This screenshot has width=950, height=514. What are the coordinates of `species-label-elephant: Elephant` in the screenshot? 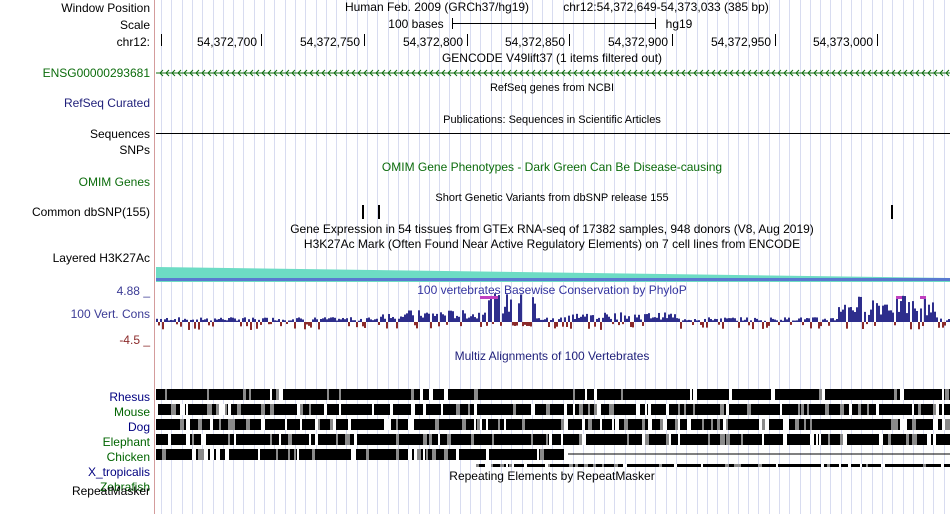 It's located at (126, 442).